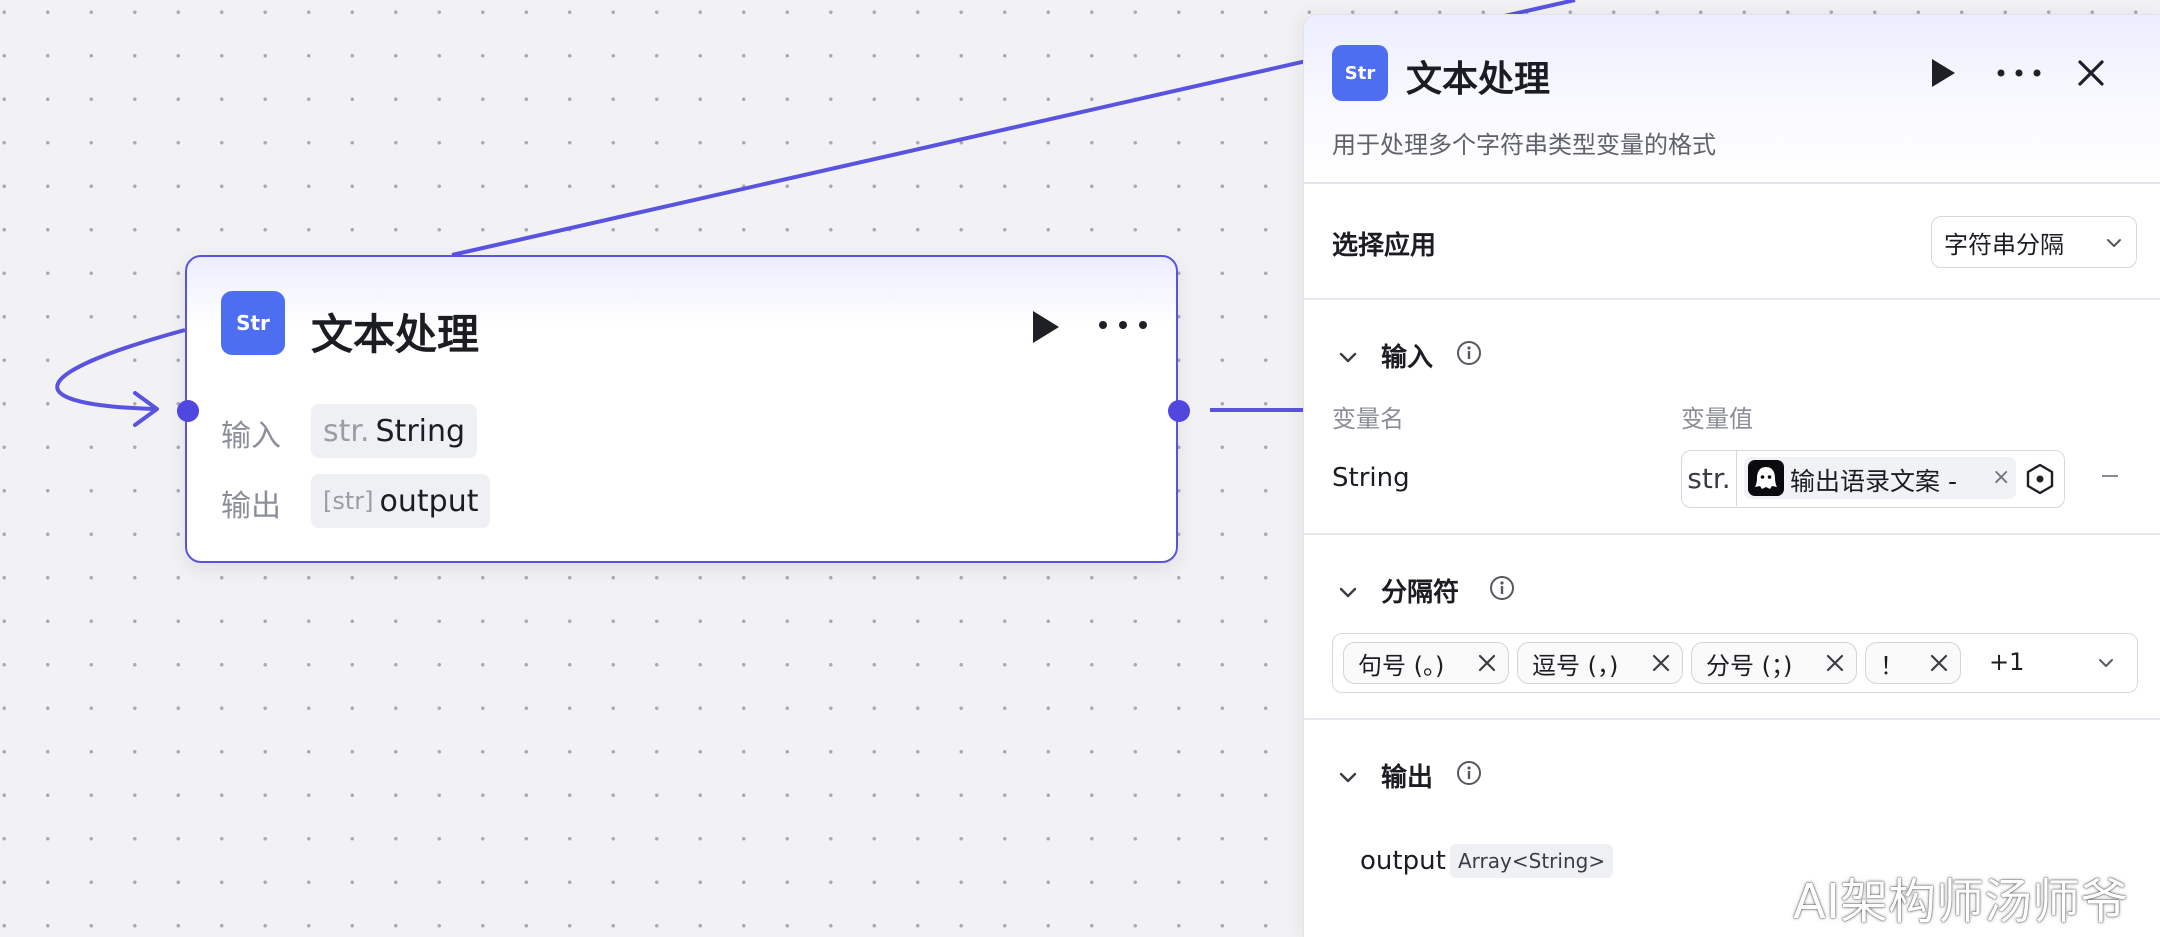 The width and height of the screenshot is (2160, 937). I want to click on remove-variable-icon, so click(2110, 476).